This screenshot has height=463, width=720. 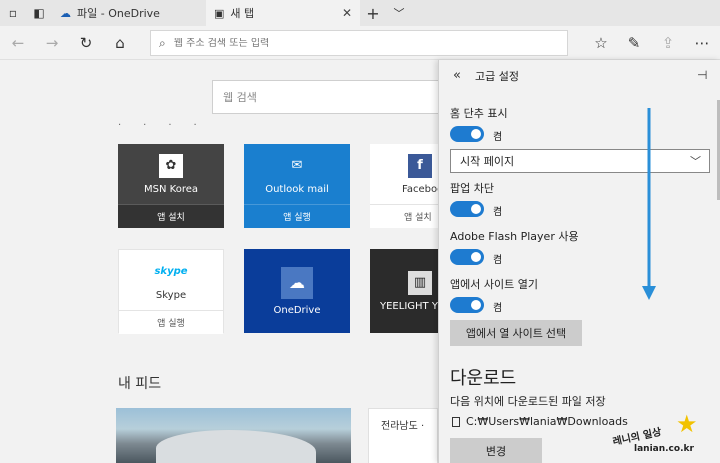 I want to click on address-input, so click(x=363, y=43).